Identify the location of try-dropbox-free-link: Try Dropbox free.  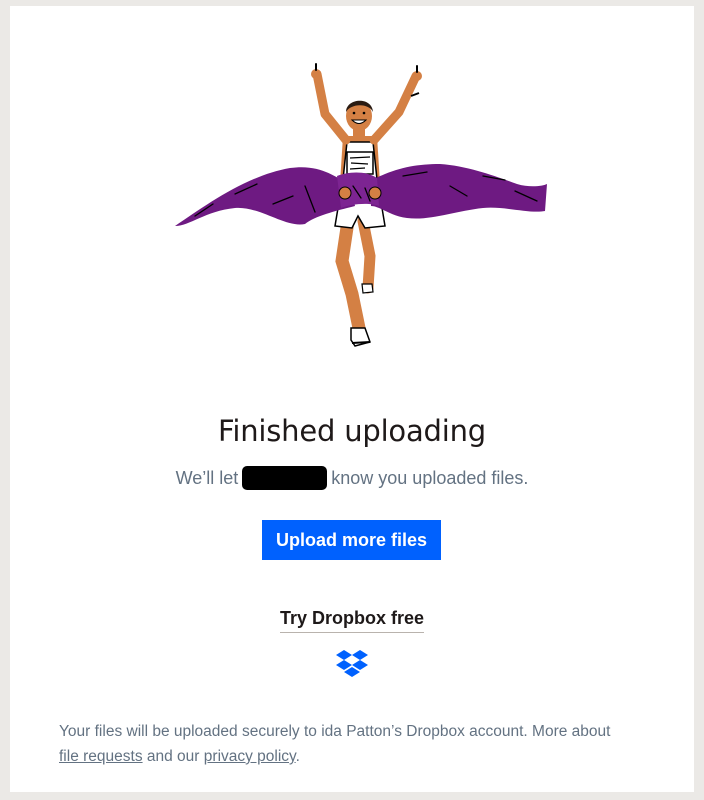
(352, 620).